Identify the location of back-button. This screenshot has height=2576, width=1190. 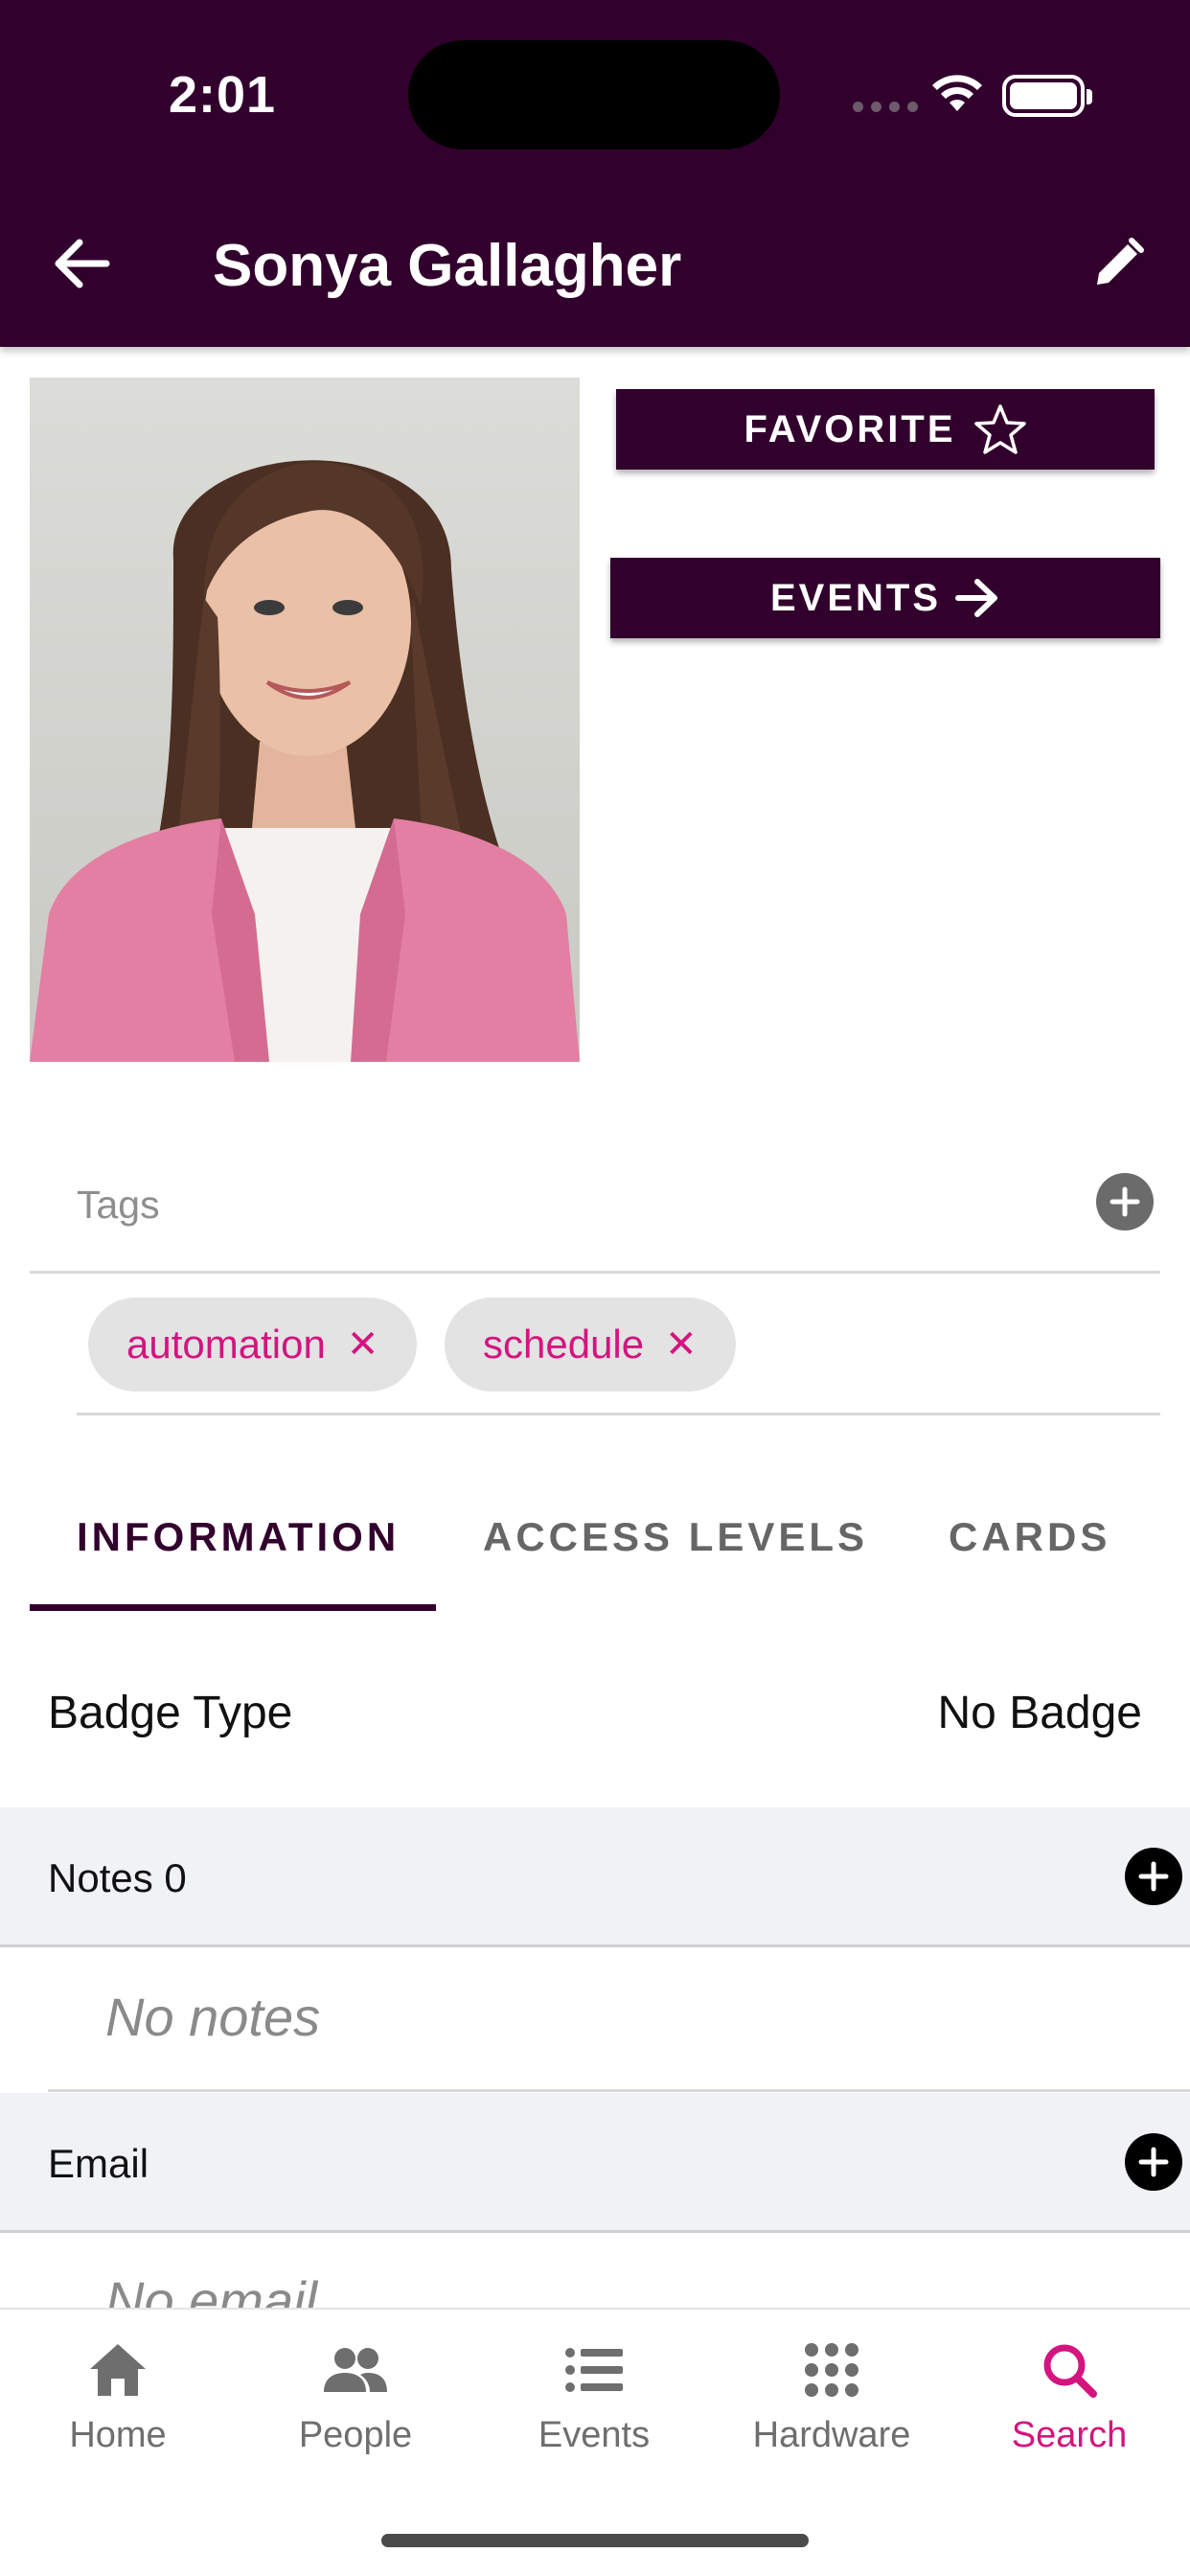
(82, 263).